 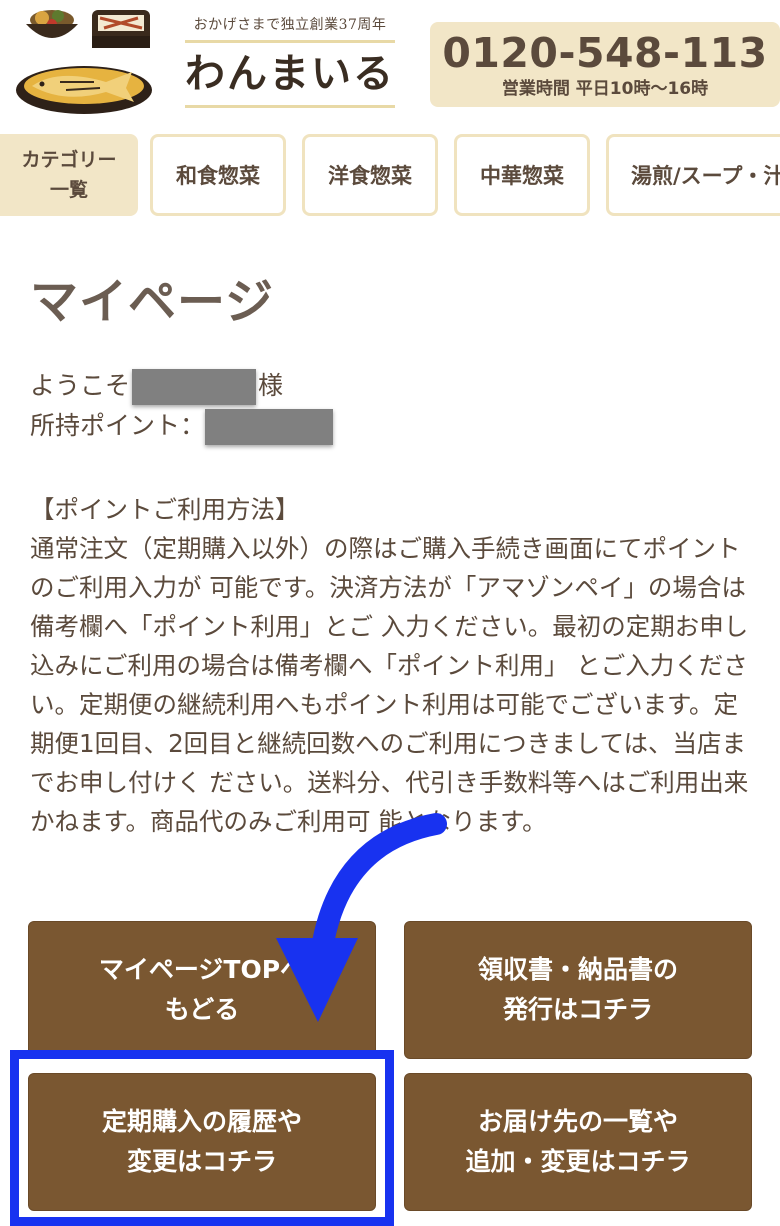 I want to click on subscription-history-button: 定期購入の履歴や 変更はコチラ, so click(x=202, y=1142).